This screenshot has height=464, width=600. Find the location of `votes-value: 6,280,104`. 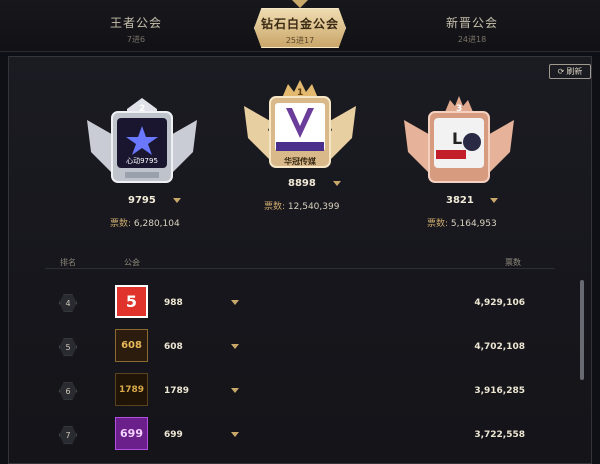

votes-value: 6,280,104 is located at coordinates (156, 224).